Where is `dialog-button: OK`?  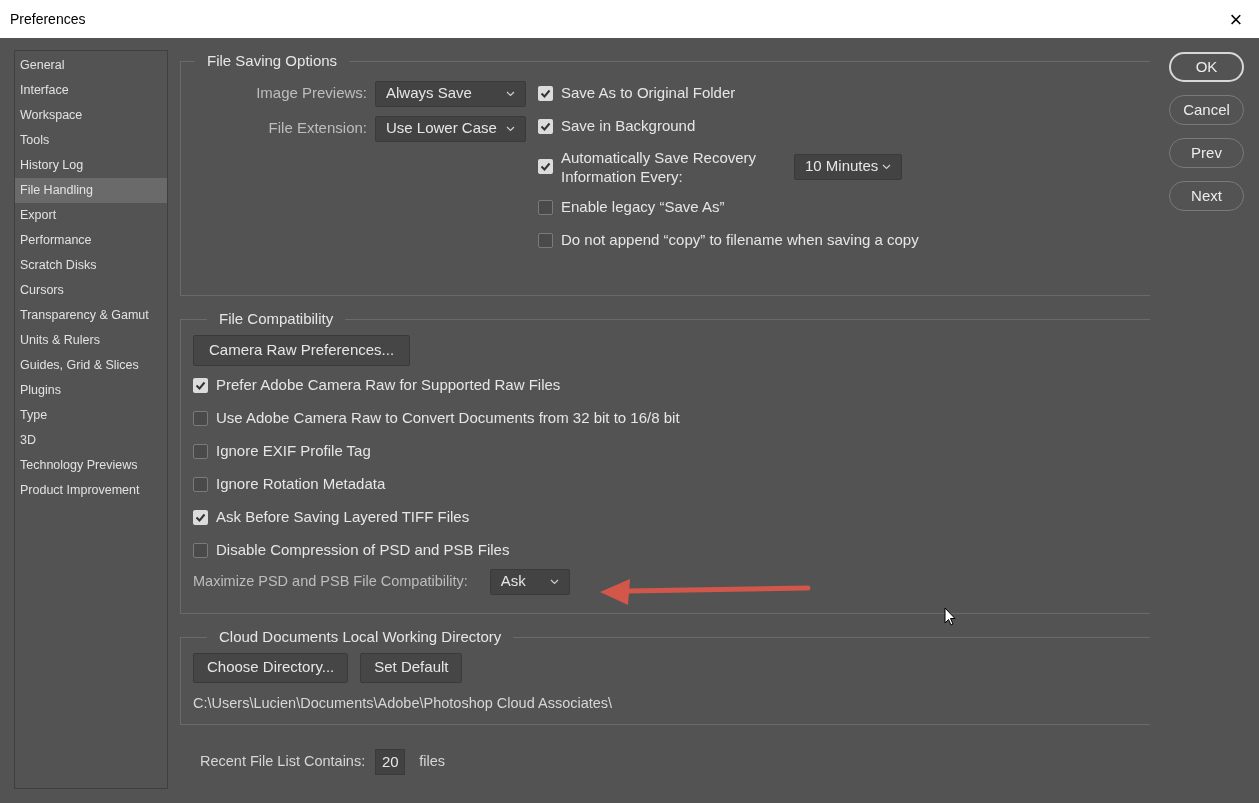 dialog-button: OK is located at coordinates (1206, 67).